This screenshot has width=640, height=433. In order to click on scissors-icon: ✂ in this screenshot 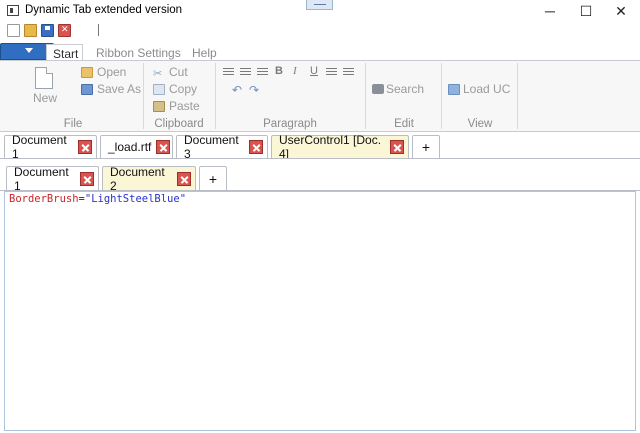, I will do `click(158, 74)`.